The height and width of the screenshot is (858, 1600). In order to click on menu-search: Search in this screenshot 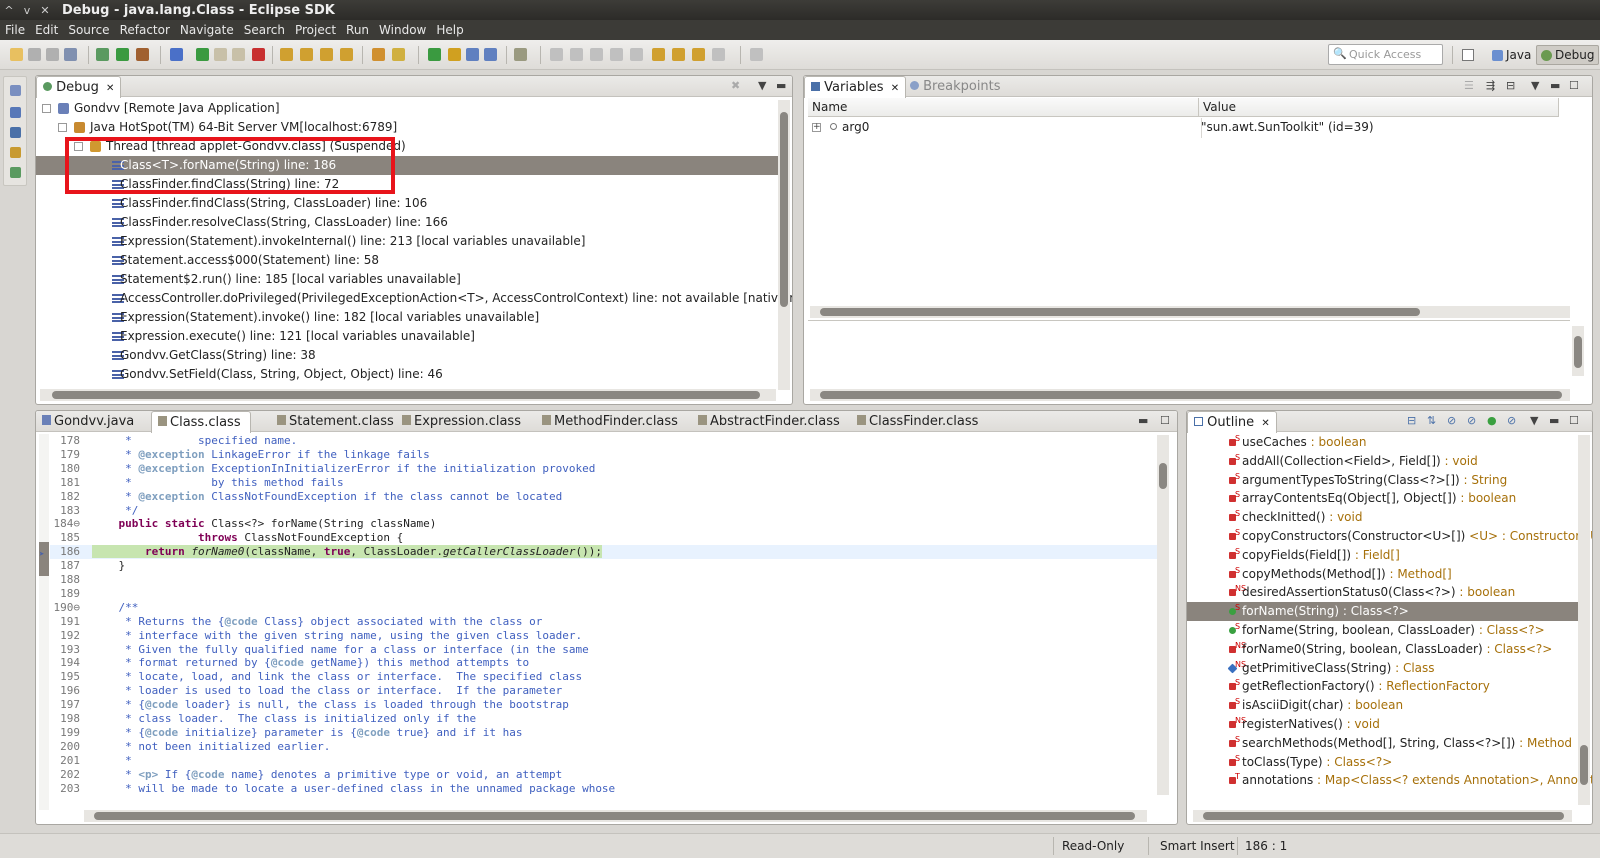, I will do `click(264, 30)`.